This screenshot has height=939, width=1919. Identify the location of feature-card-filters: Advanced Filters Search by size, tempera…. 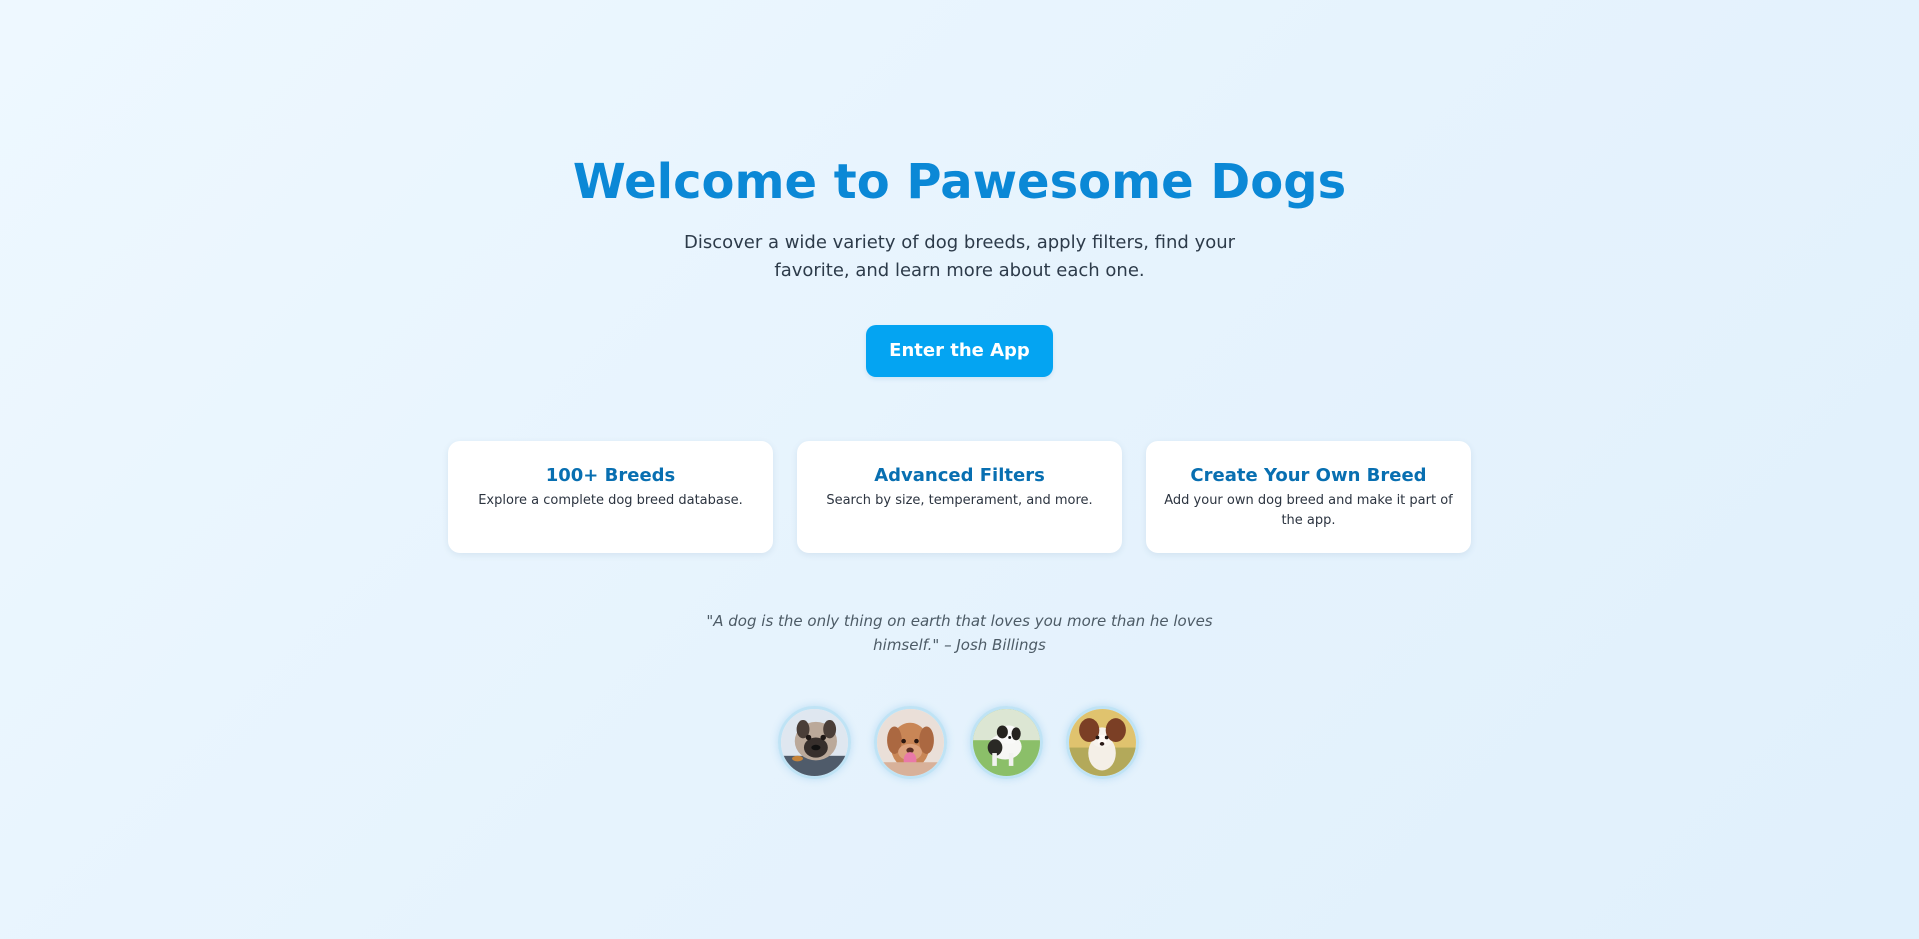
(959, 497).